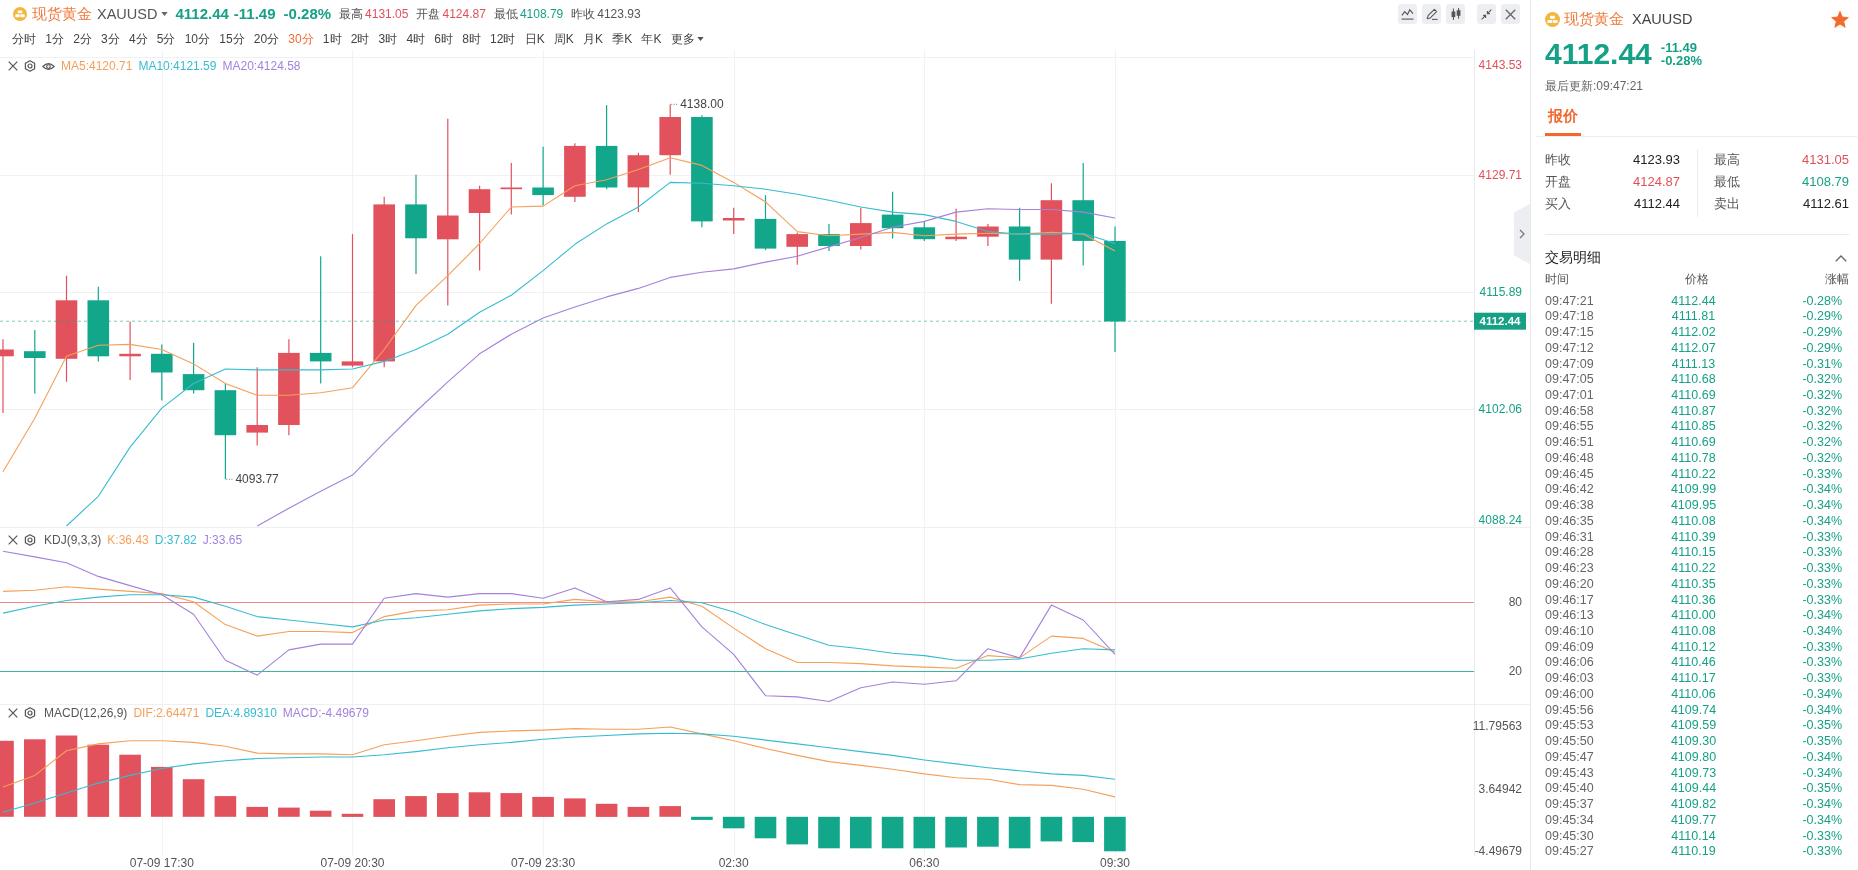 The height and width of the screenshot is (870, 1858). I want to click on section-title: 交易明细, so click(1573, 258).